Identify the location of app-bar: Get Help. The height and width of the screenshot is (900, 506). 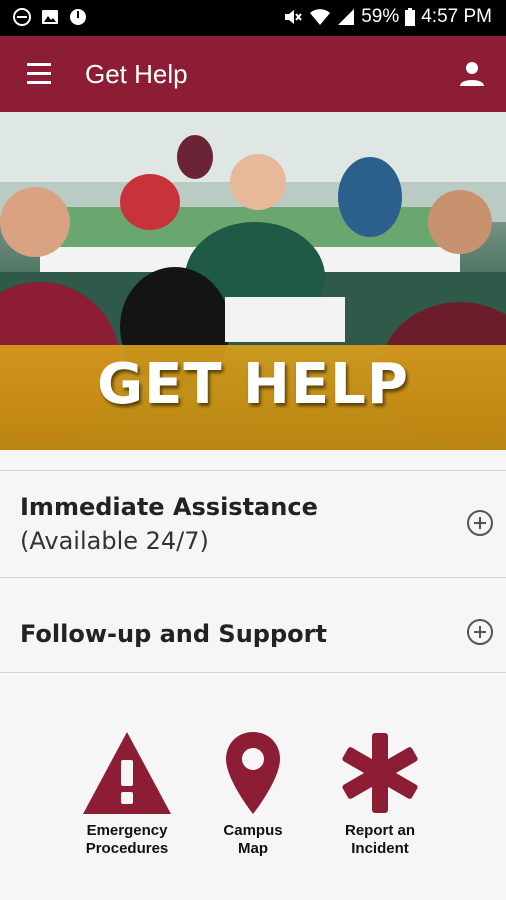
(253, 74).